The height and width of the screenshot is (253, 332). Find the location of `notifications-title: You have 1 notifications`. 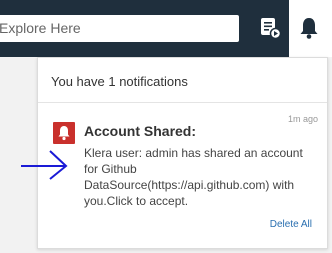

notifications-title: You have 1 notifications is located at coordinates (119, 81).